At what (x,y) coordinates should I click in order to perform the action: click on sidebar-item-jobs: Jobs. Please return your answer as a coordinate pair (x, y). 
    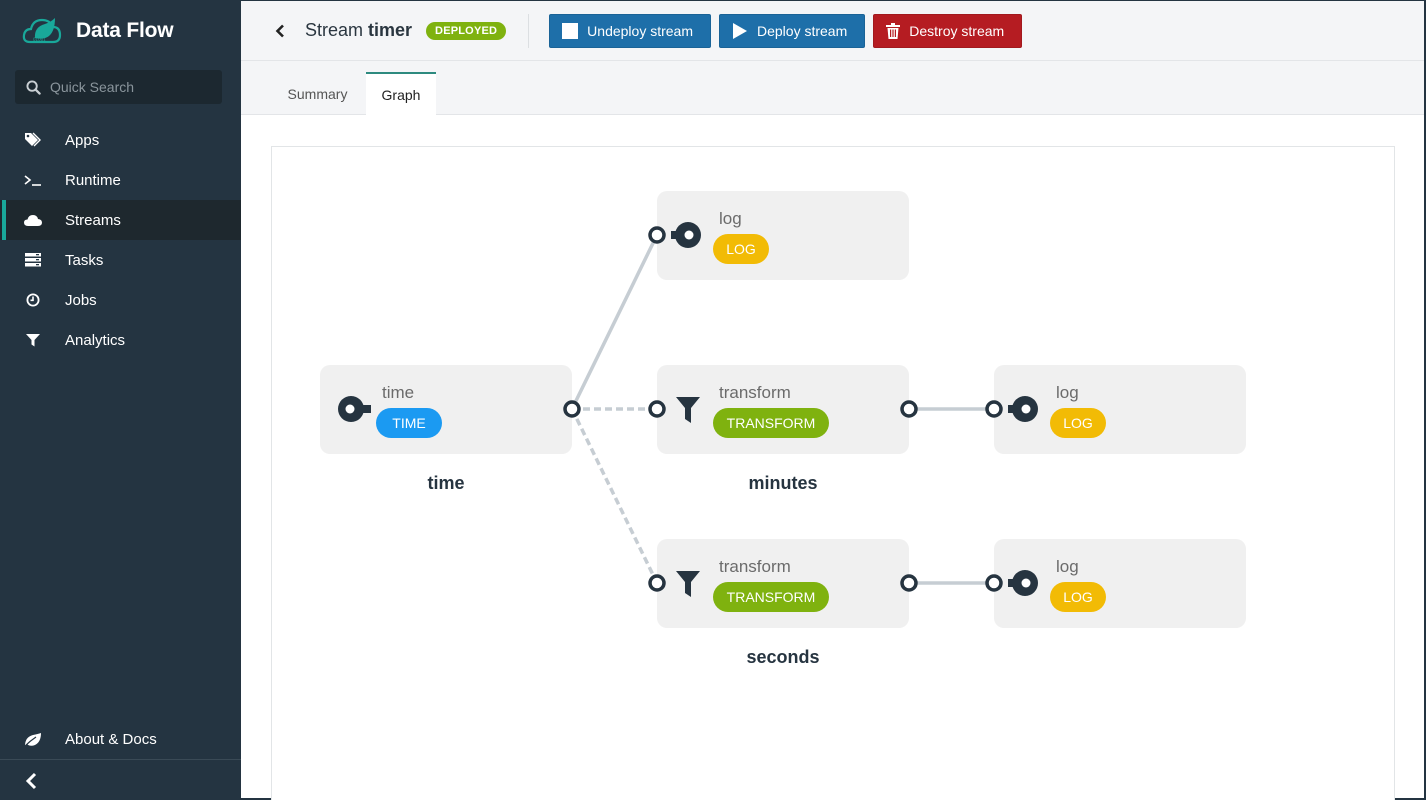
    Looking at the image, I should click on (120, 300).